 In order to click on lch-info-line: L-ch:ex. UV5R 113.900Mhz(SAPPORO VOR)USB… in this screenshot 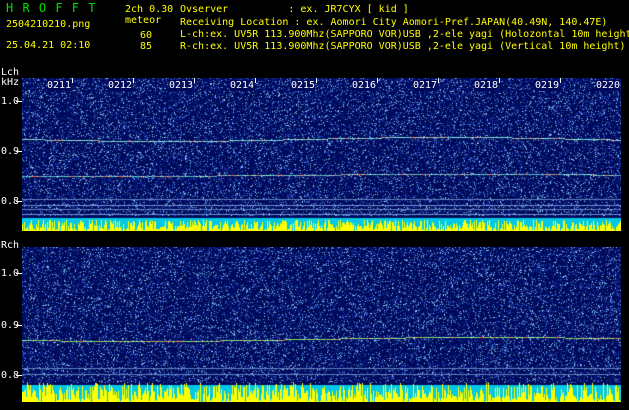, I will do `click(404, 34)`.